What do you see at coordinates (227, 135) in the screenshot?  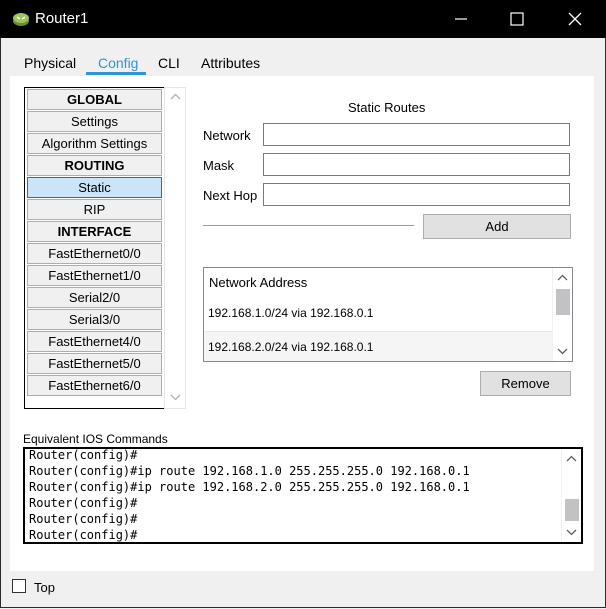 I see `network-label: Network` at bounding box center [227, 135].